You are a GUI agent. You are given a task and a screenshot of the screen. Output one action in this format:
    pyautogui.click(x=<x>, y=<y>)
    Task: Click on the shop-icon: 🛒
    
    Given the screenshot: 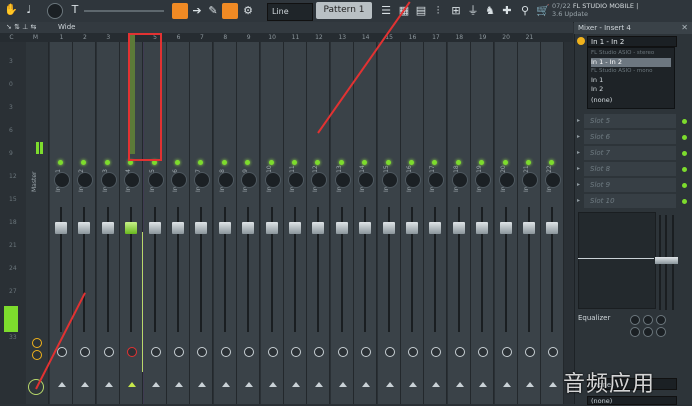 What is the action you would take?
    pyautogui.click(x=543, y=11)
    